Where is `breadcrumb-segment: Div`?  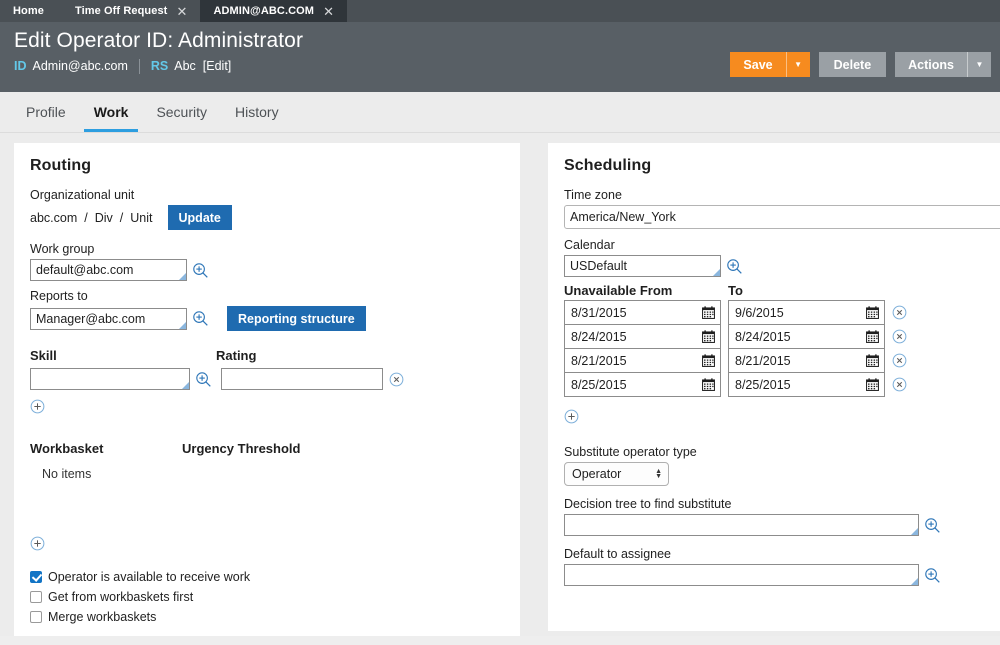 breadcrumb-segment: Div is located at coordinates (104, 218).